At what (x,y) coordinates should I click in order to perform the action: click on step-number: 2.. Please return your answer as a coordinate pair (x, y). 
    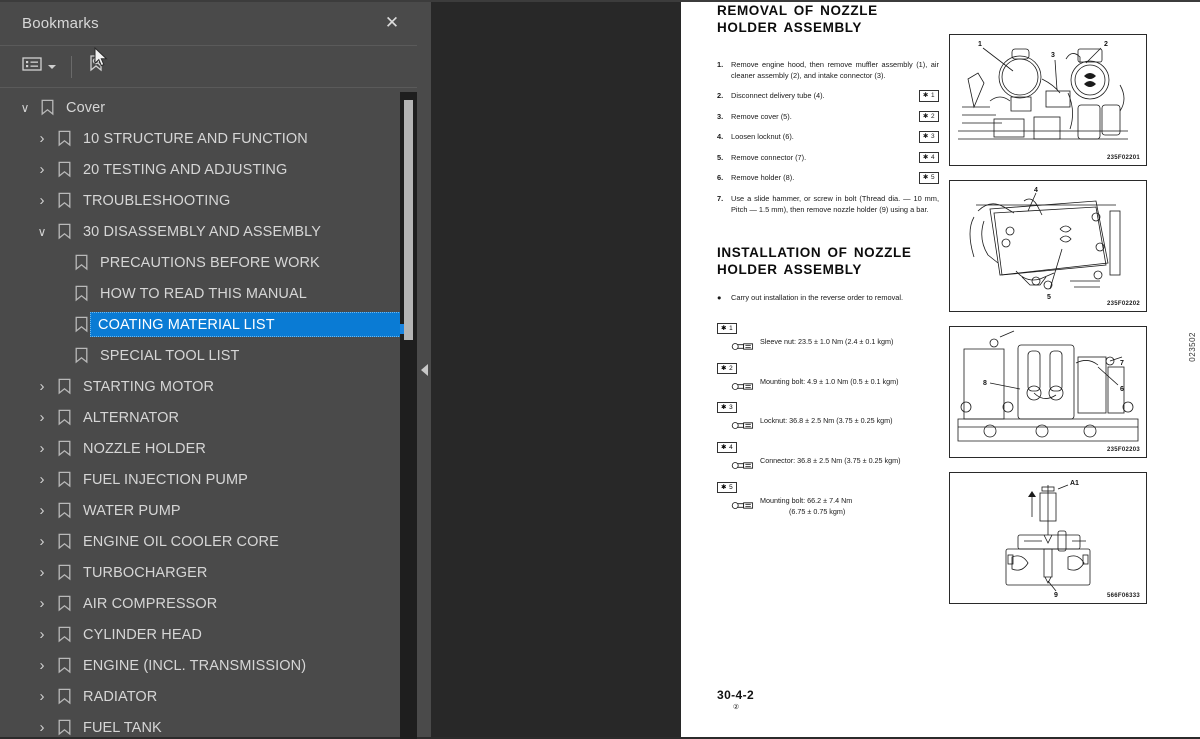
    Looking at the image, I should click on (720, 96).